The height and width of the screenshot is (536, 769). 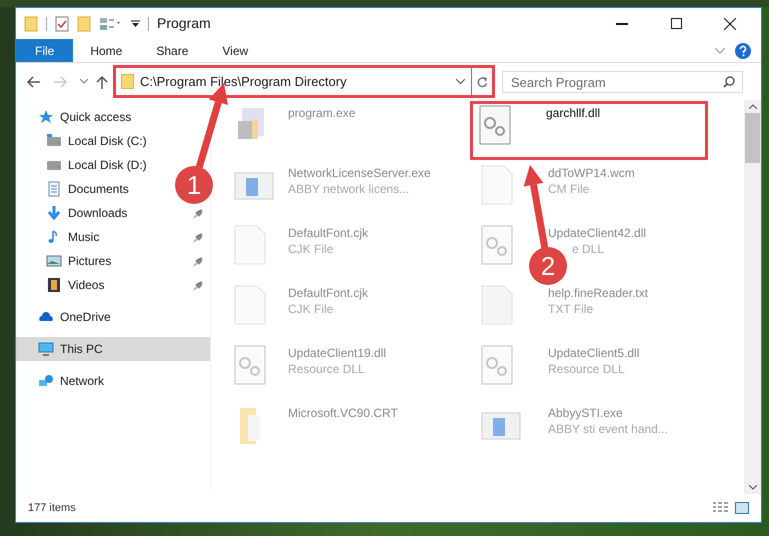 I want to click on address-path: C:\Program Files\Program Directory, so click(x=243, y=81).